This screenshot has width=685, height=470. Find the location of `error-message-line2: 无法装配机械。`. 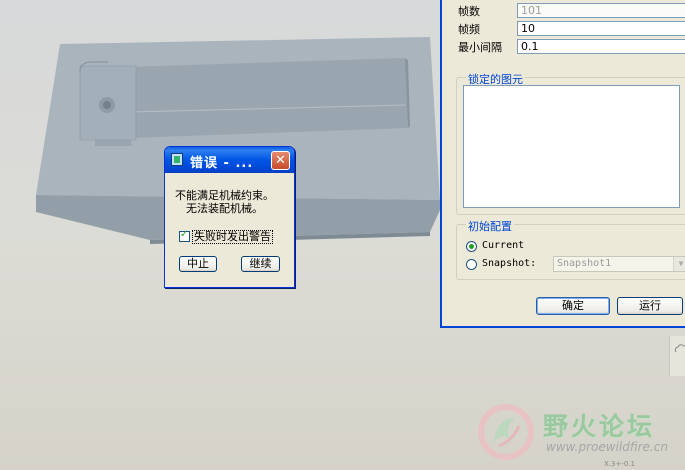

error-message-line2: 无法装配机械。 is located at coordinates (224, 208).